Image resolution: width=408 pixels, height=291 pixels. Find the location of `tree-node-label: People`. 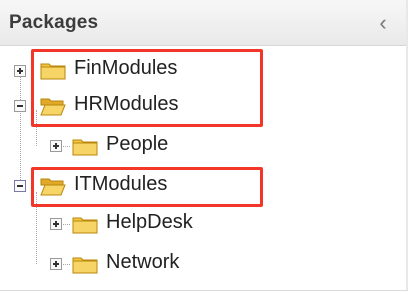

tree-node-label: People is located at coordinates (137, 144).